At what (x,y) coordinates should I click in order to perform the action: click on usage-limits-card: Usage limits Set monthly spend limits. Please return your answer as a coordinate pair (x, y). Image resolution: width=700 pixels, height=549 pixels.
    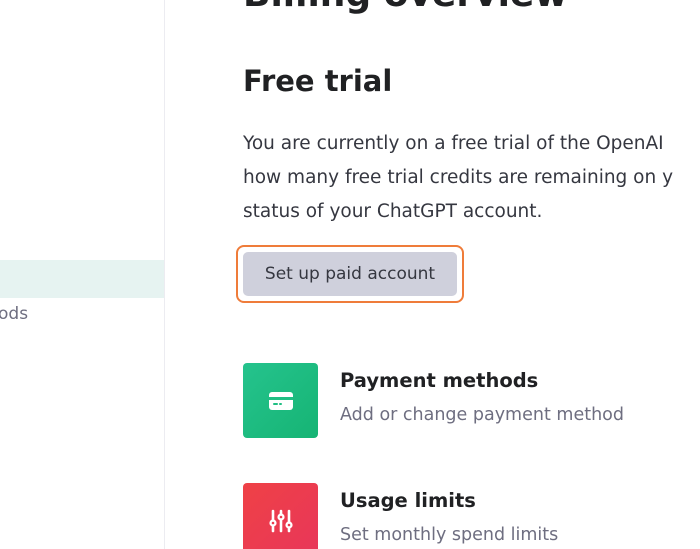
    Looking at the image, I should click on (471, 516).